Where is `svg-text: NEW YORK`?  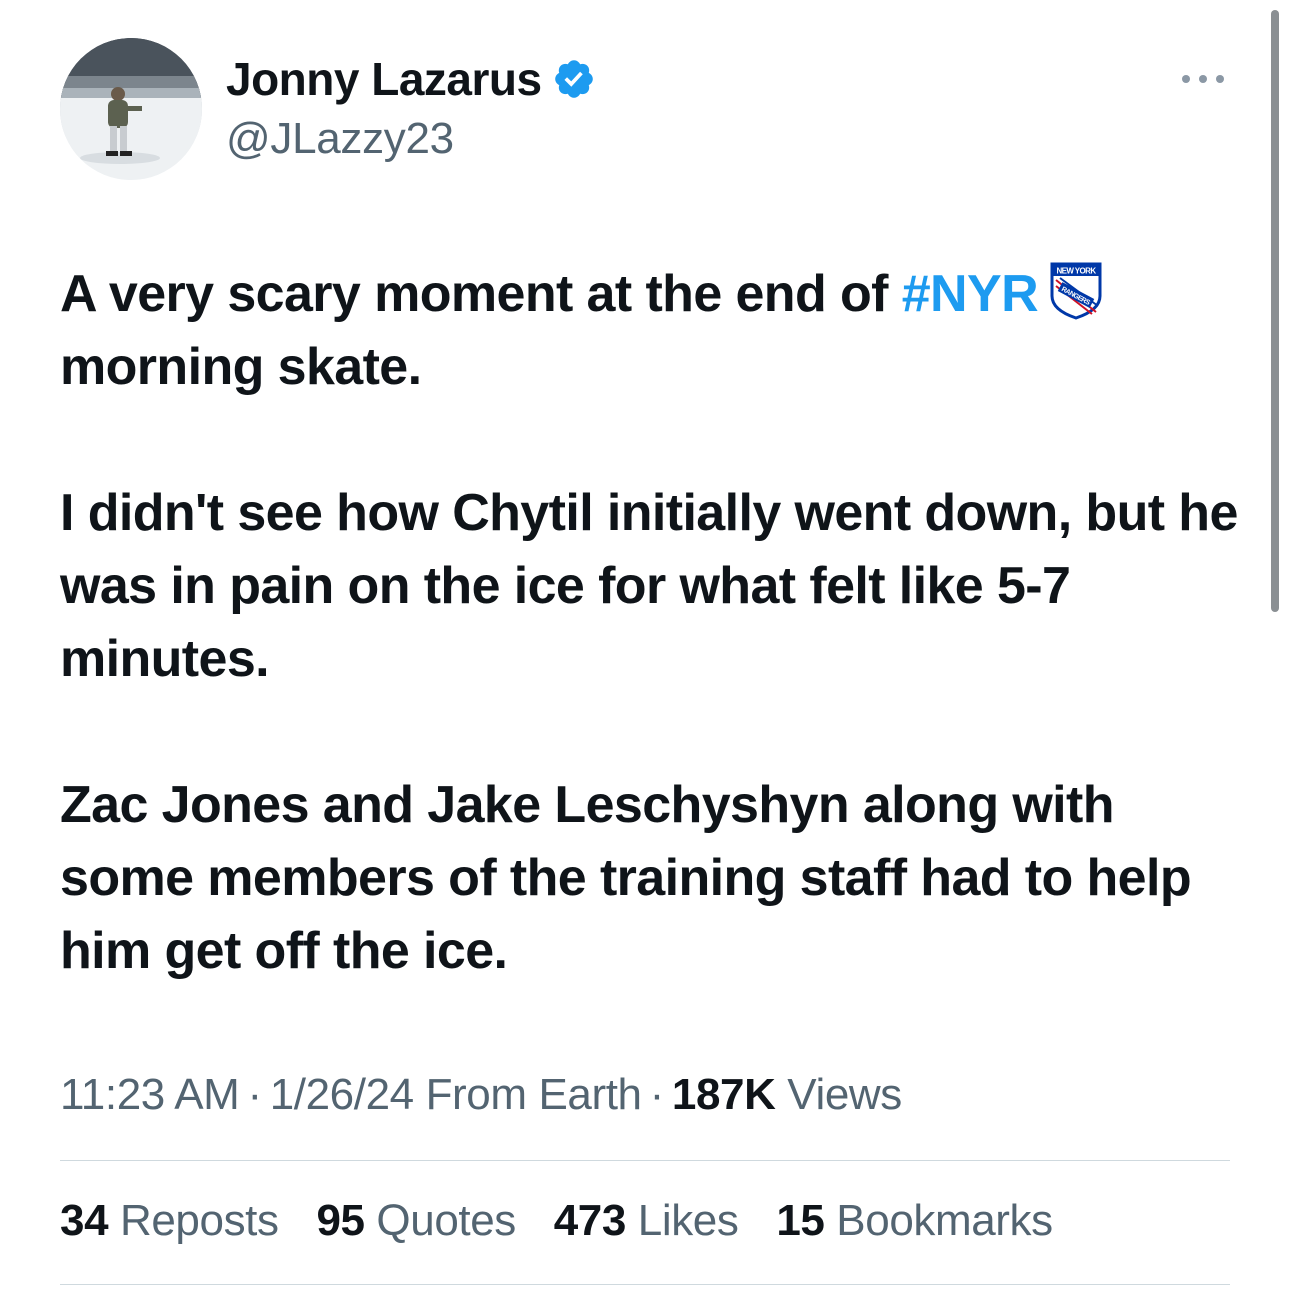 svg-text: NEW YORK is located at coordinates (1077, 271).